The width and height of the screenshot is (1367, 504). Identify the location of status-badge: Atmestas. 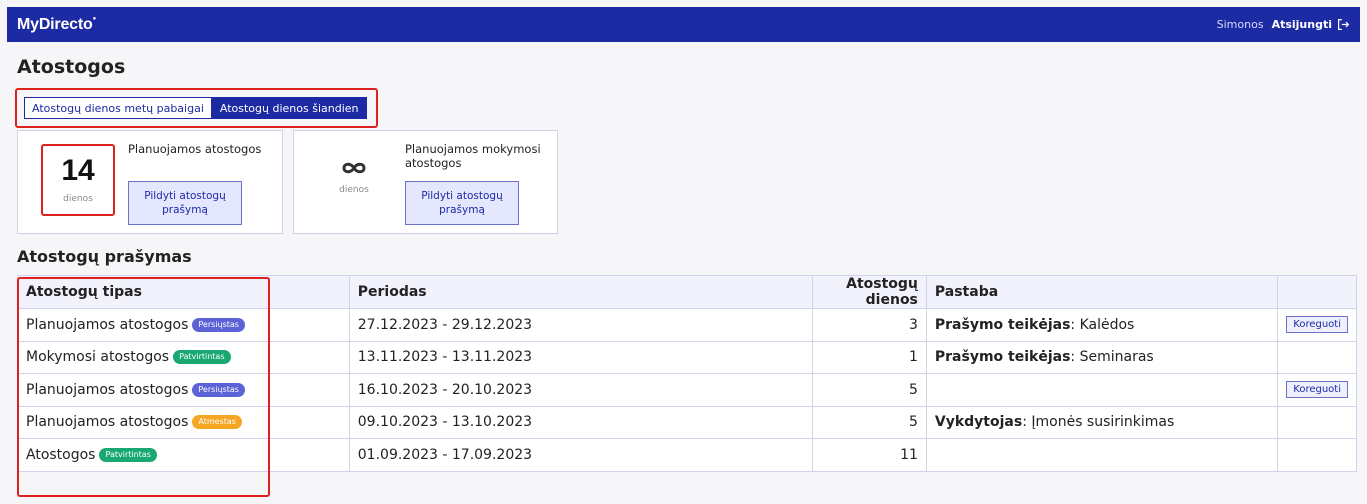
(217, 422).